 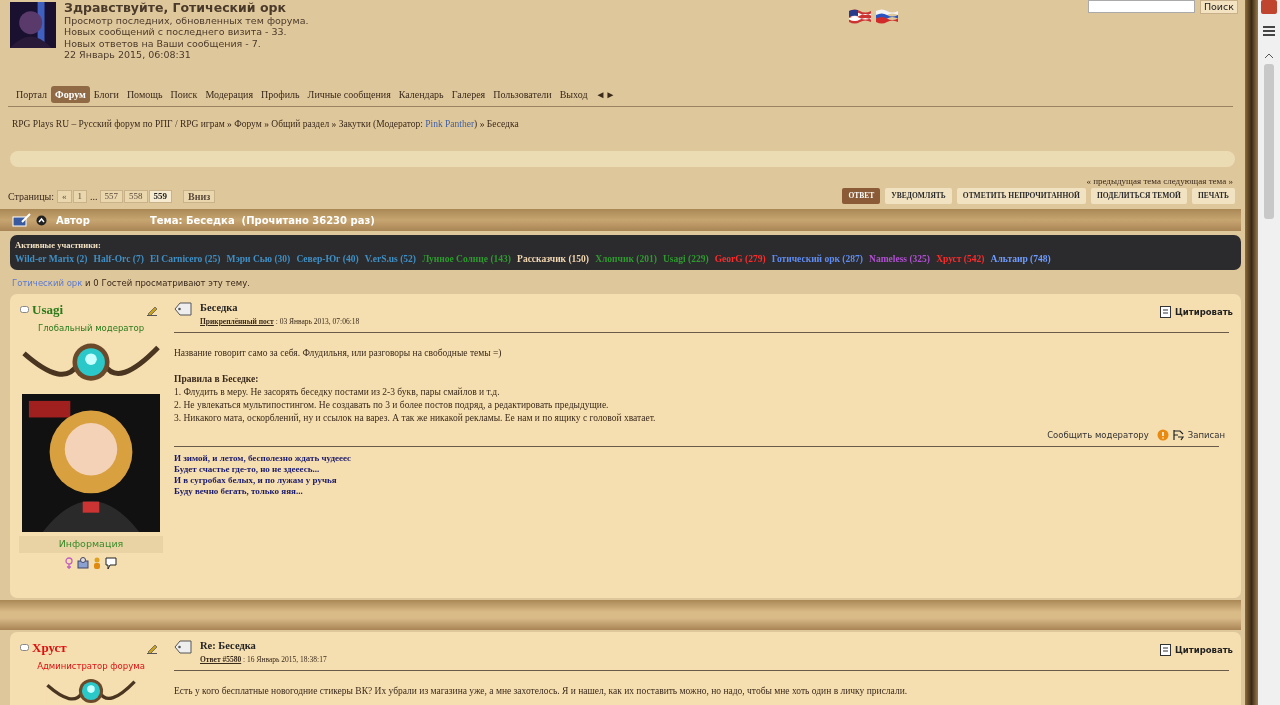 What do you see at coordinates (605, 94) in the screenshot?
I see `menu-item: ◄►` at bounding box center [605, 94].